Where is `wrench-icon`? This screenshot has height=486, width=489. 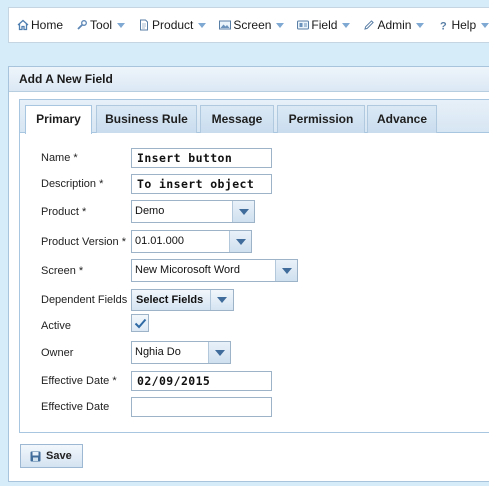 wrench-icon is located at coordinates (82, 25).